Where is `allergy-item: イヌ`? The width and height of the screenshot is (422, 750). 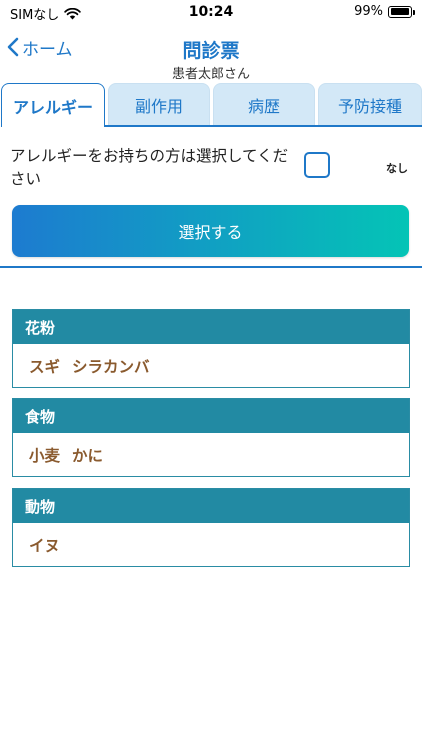
allergy-item: イヌ is located at coordinates (45, 545).